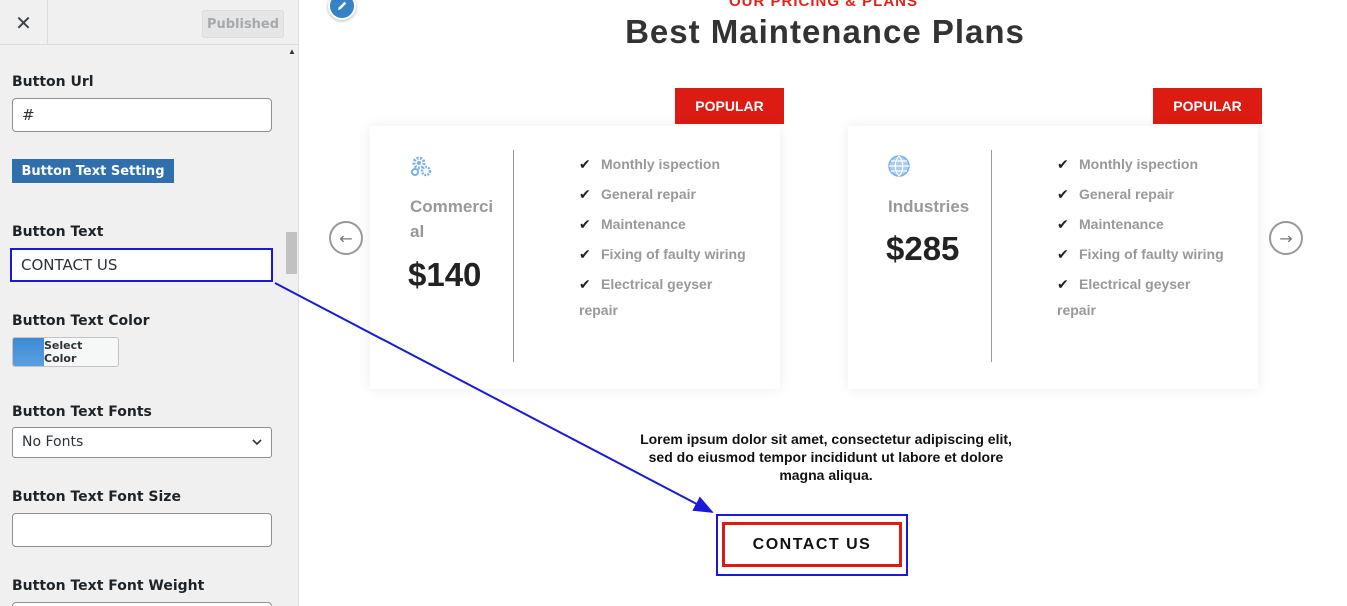  Describe the element at coordinates (141, 265) in the screenshot. I see `button-text-input: CONTACT US` at that location.